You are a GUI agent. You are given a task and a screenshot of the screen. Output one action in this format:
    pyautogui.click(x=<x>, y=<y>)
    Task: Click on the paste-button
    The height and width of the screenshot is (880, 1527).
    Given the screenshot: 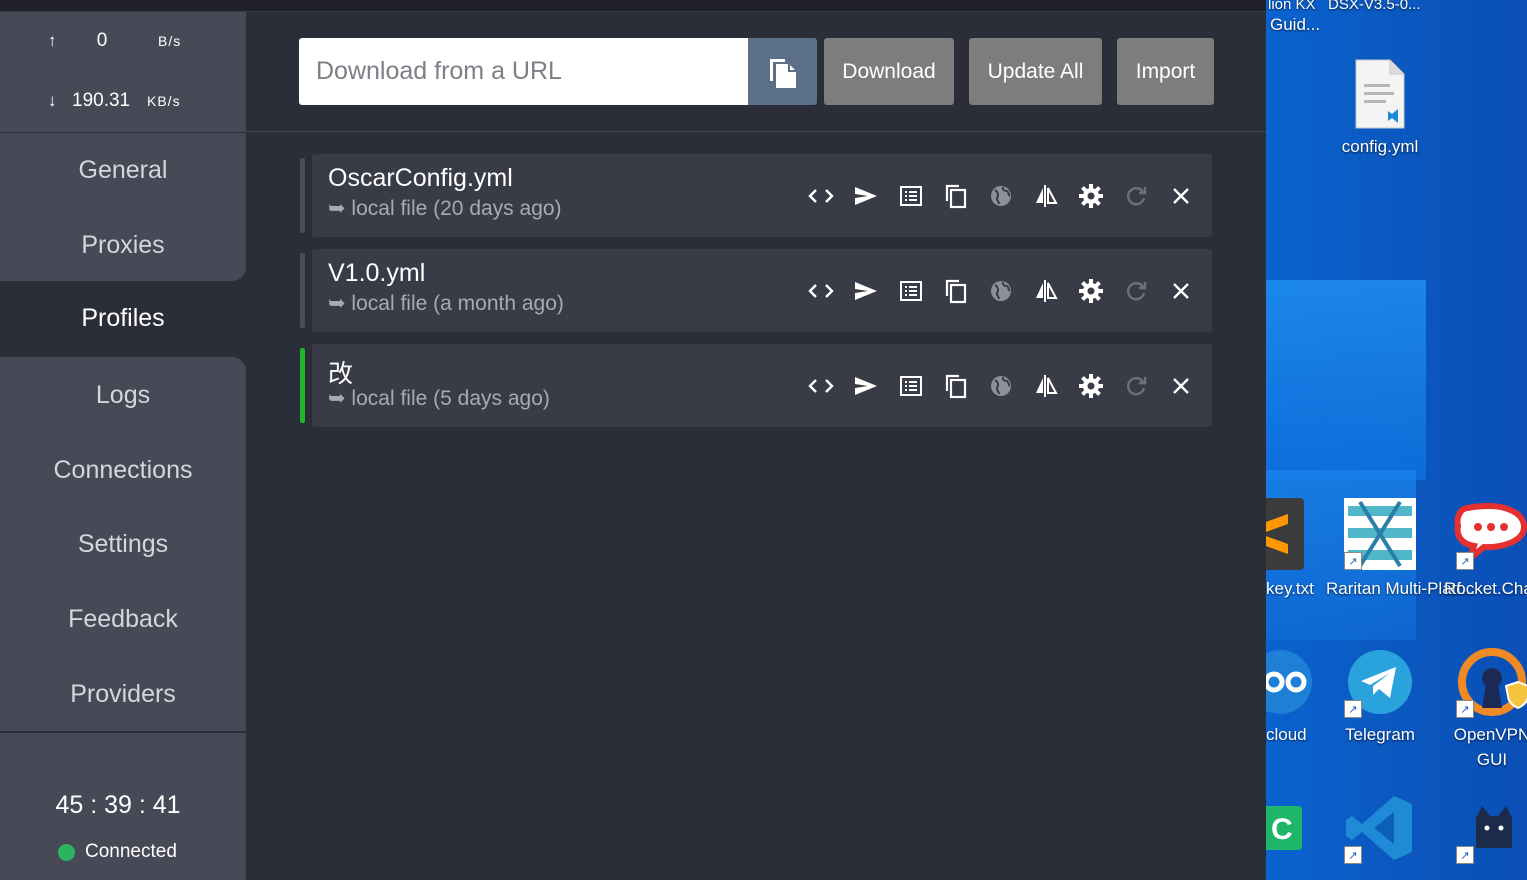 What is the action you would take?
    pyautogui.click(x=782, y=71)
    